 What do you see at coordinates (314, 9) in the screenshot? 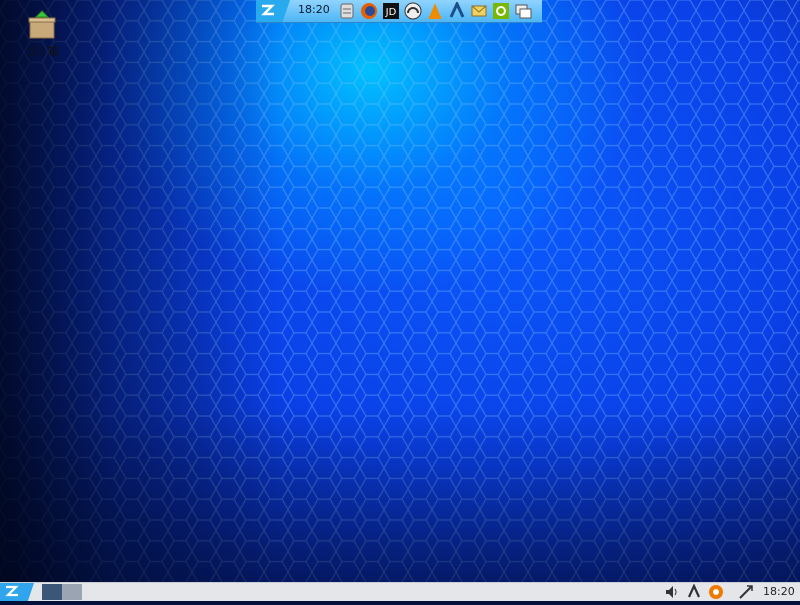
I see `dock-clock: 18:20` at bounding box center [314, 9].